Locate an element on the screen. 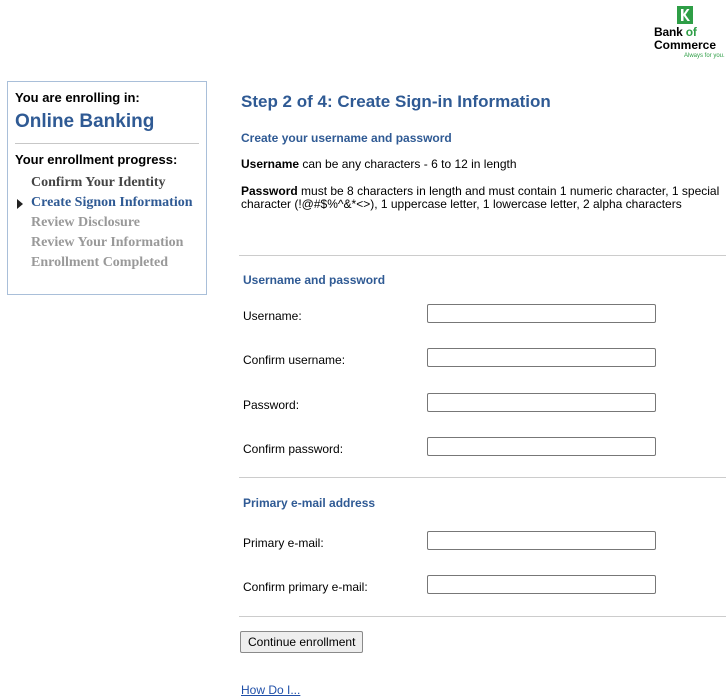 This screenshot has height=698, width=726. enrolling-label: You are enrolling in: is located at coordinates (77, 97).